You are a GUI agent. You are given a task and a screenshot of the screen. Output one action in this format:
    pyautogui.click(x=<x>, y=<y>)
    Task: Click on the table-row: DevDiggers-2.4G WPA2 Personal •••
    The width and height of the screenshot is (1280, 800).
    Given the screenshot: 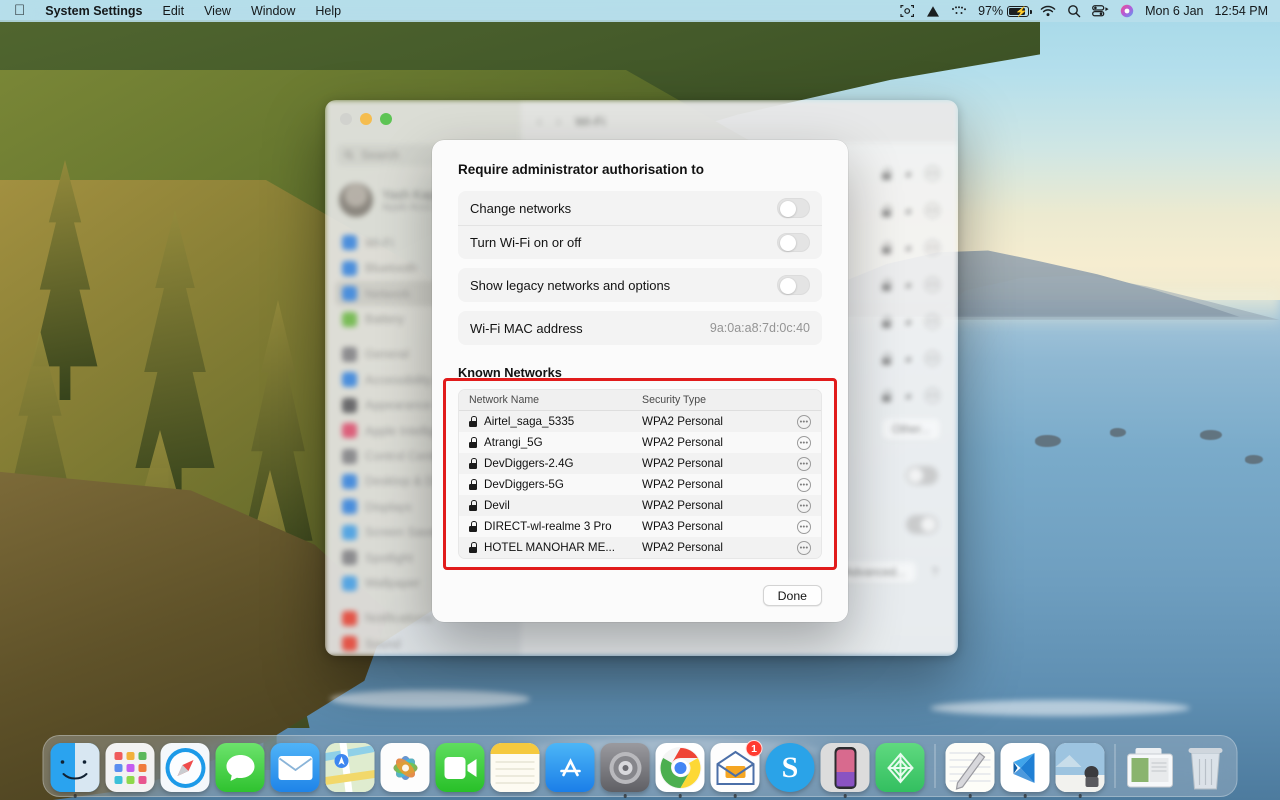 What is the action you would take?
    pyautogui.click(x=640, y=463)
    